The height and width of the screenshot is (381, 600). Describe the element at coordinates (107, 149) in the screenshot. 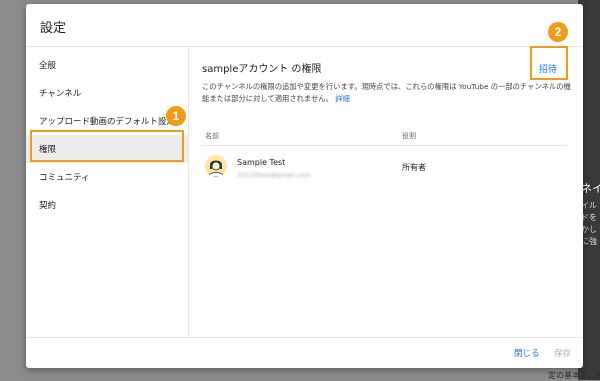

I see `sidebar-item-permissions: 権限` at that location.